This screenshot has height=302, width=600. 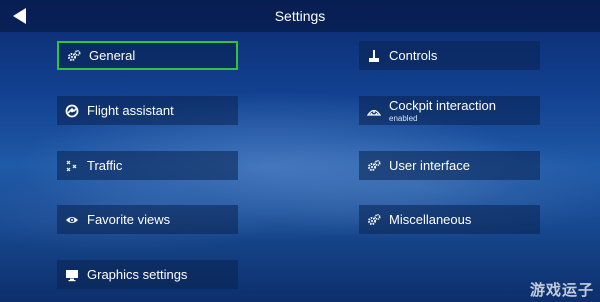 I want to click on menu-item-favorite-views: Favorite views, so click(x=147, y=219).